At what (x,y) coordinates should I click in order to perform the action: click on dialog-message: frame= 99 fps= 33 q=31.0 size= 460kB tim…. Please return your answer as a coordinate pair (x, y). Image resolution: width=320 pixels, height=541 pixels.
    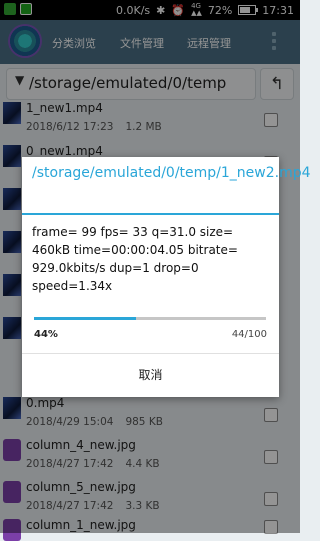
    Looking at the image, I should click on (135, 259).